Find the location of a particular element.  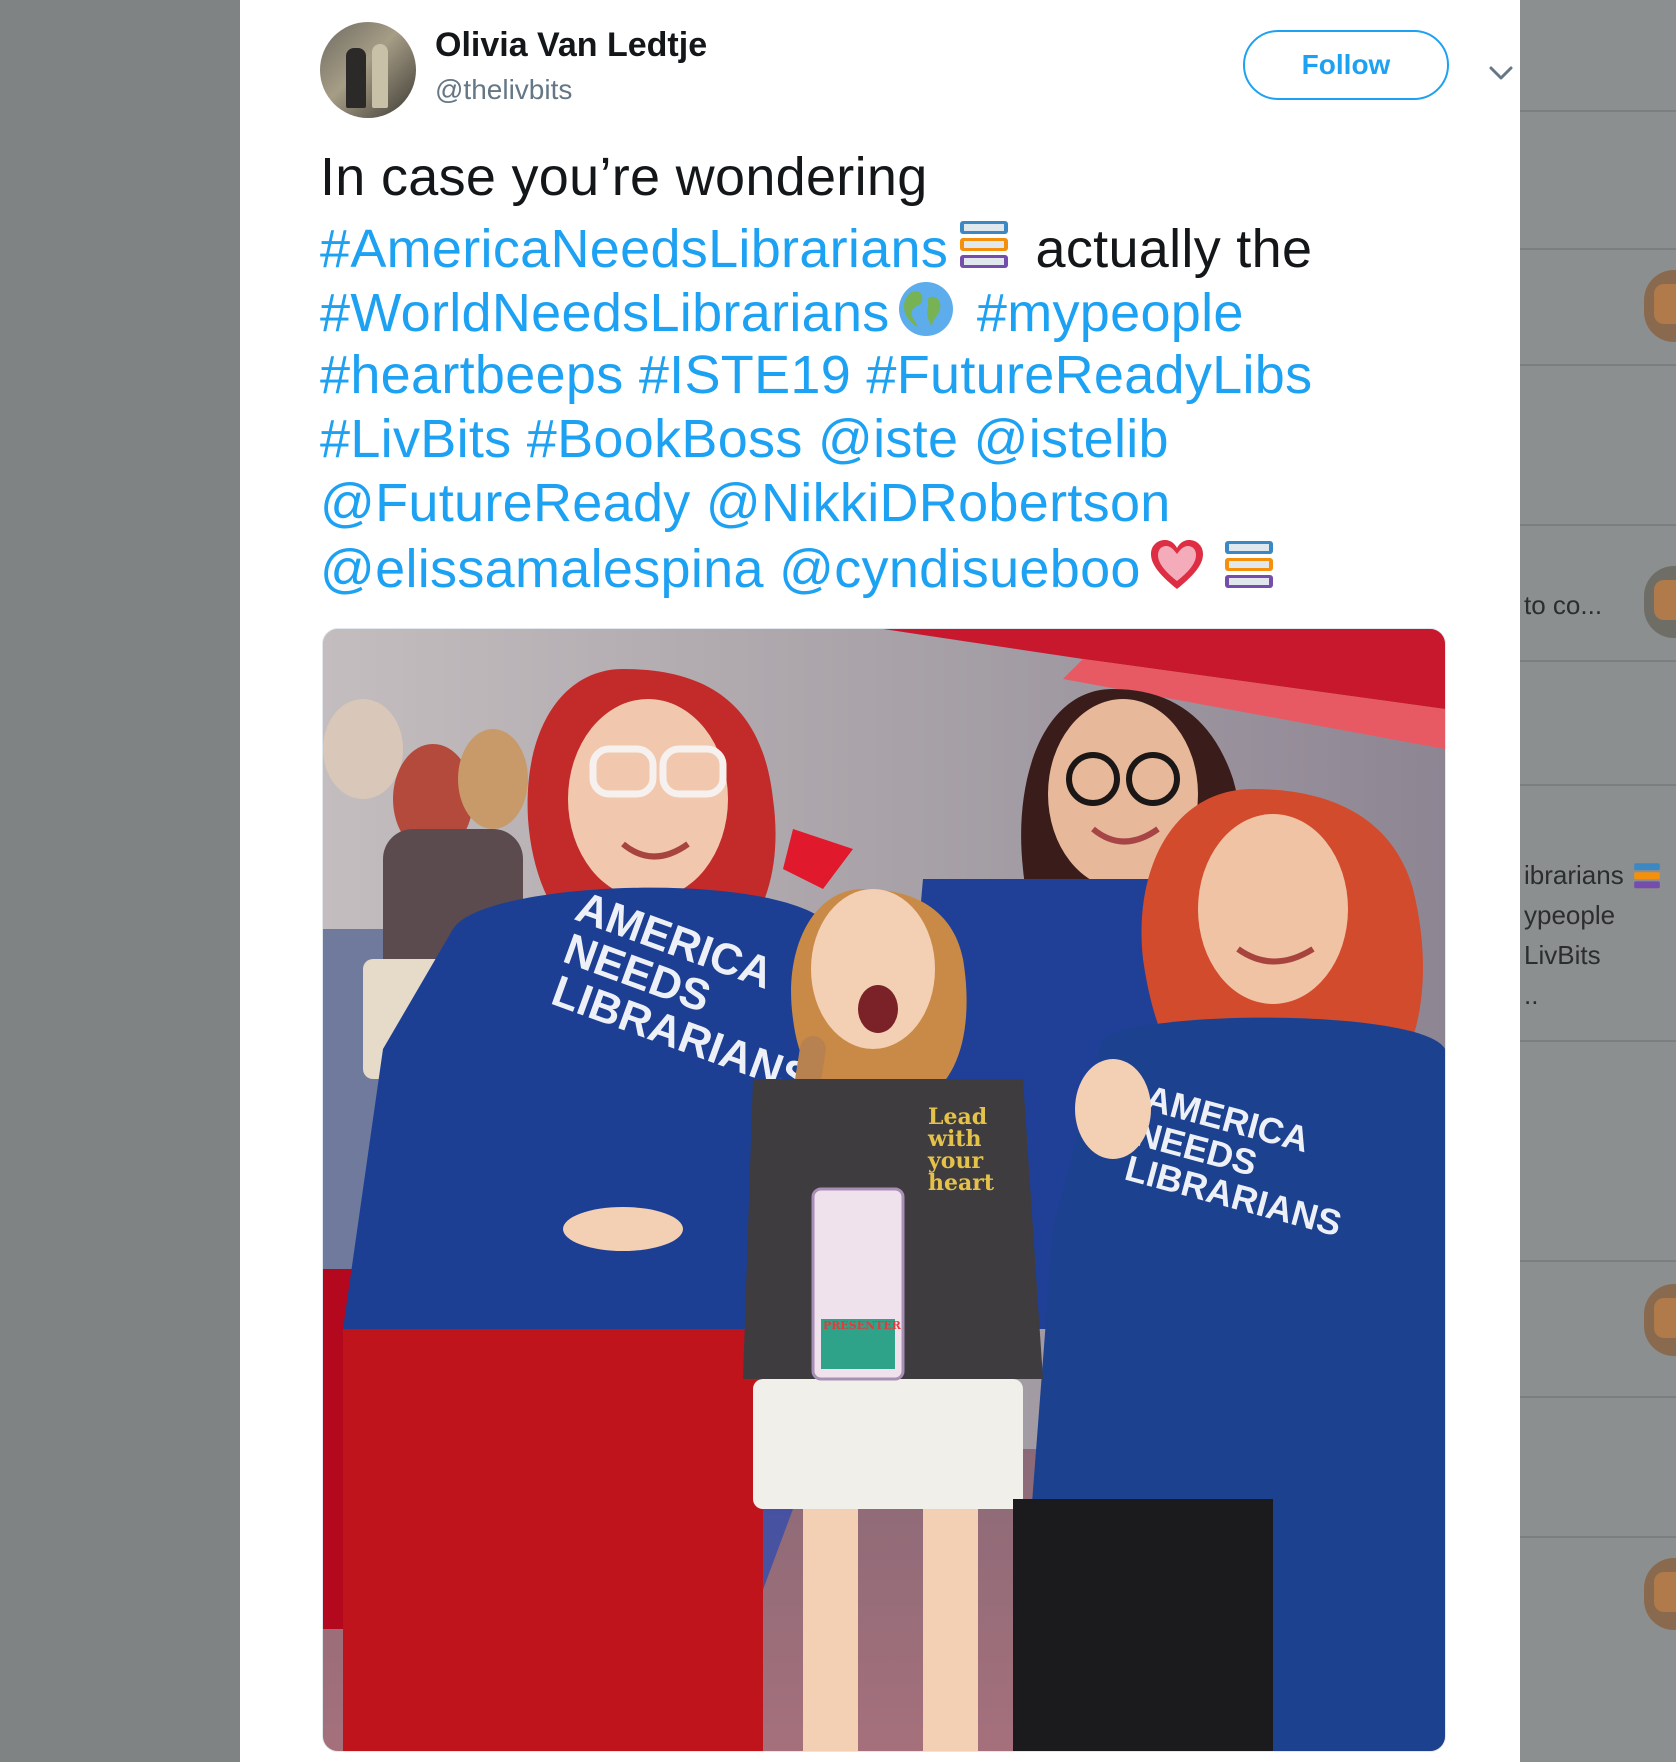

author-handle: @thelivbits is located at coordinates (503, 90).